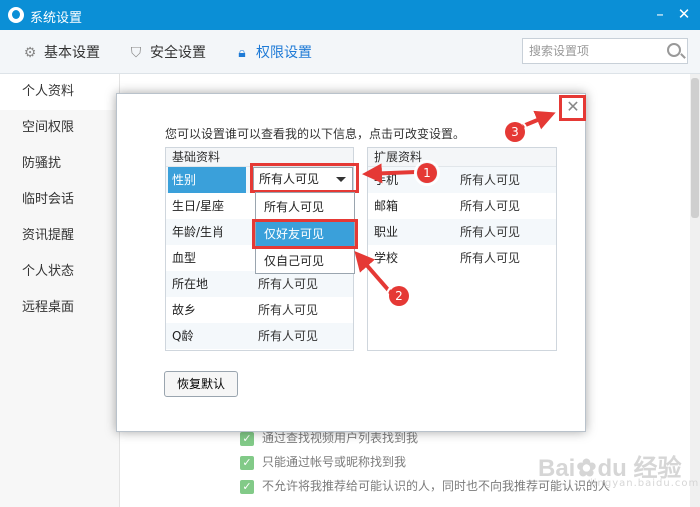  What do you see at coordinates (572, 108) in the screenshot?
I see `close-highlight-box` at bounding box center [572, 108].